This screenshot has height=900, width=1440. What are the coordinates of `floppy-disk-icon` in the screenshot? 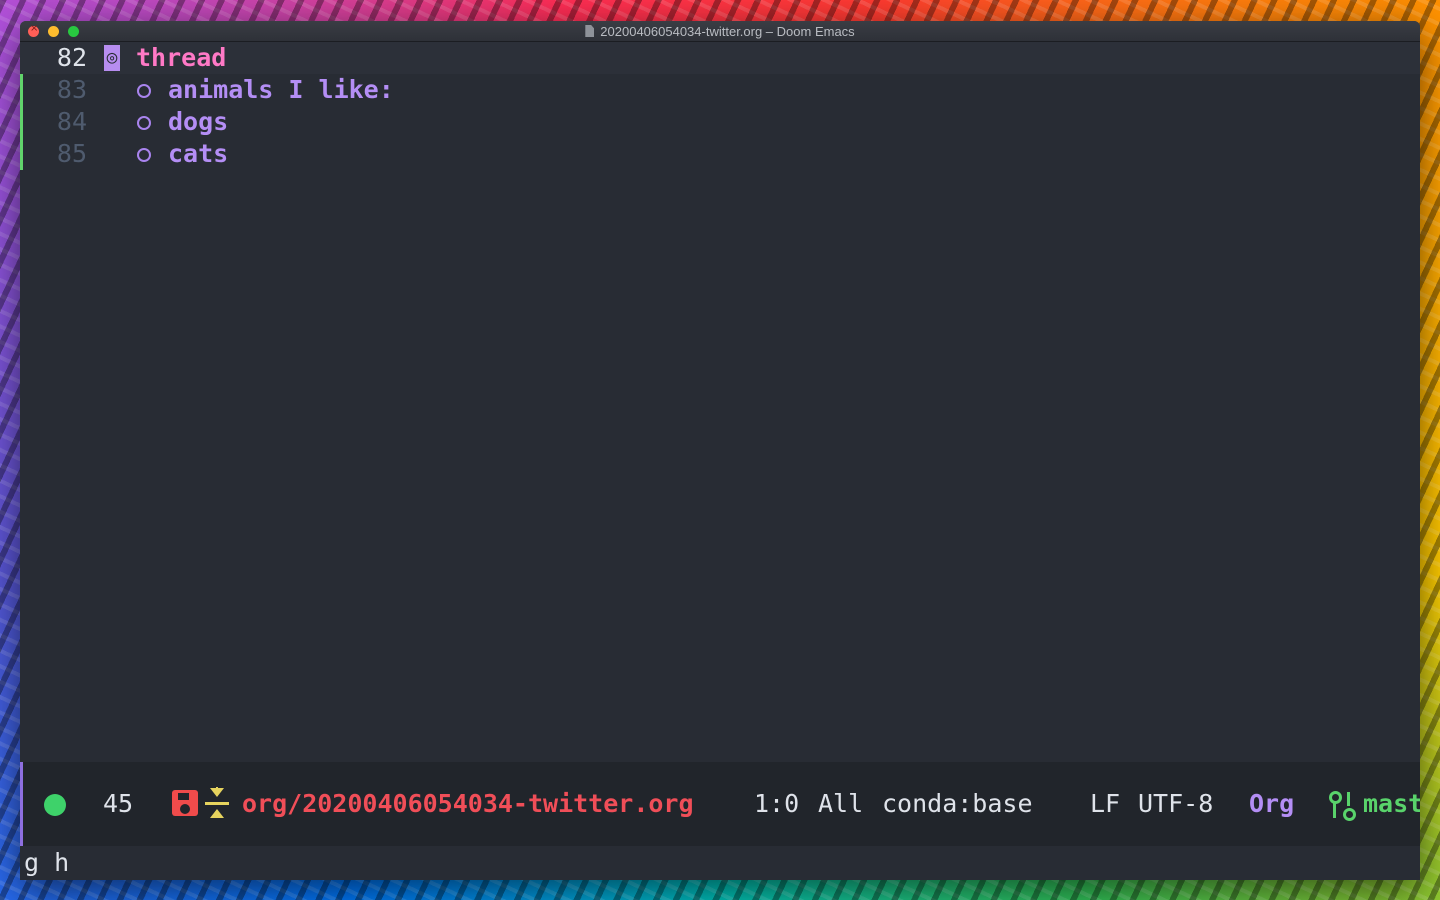 It's located at (185, 803).